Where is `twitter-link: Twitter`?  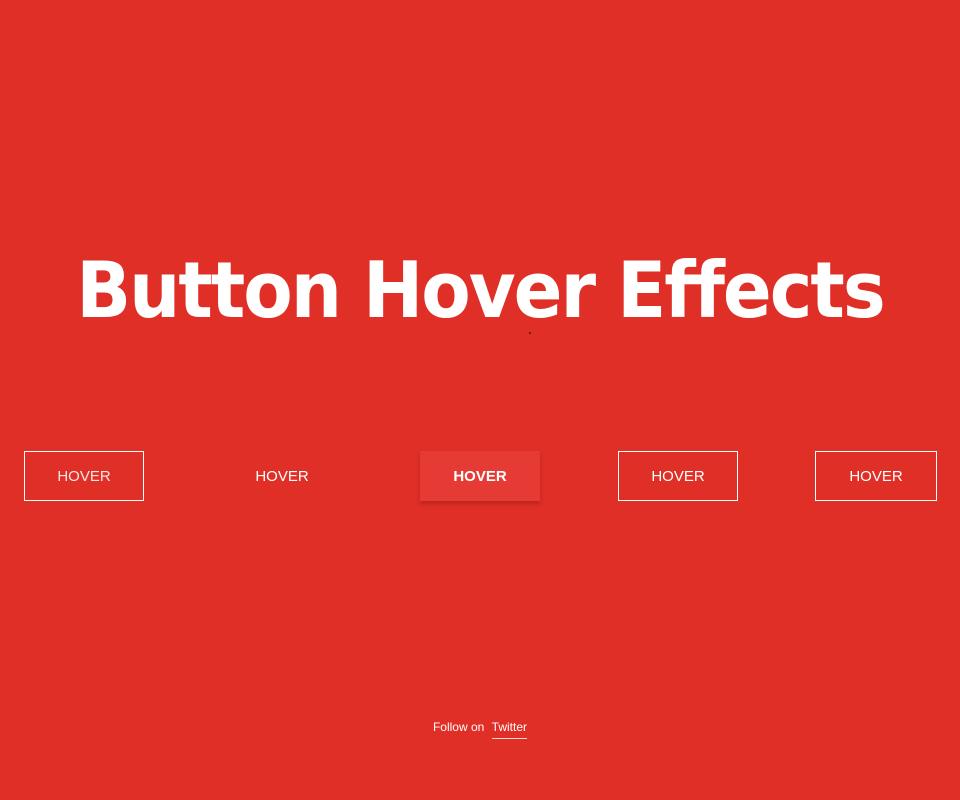 twitter-link: Twitter is located at coordinates (509, 729).